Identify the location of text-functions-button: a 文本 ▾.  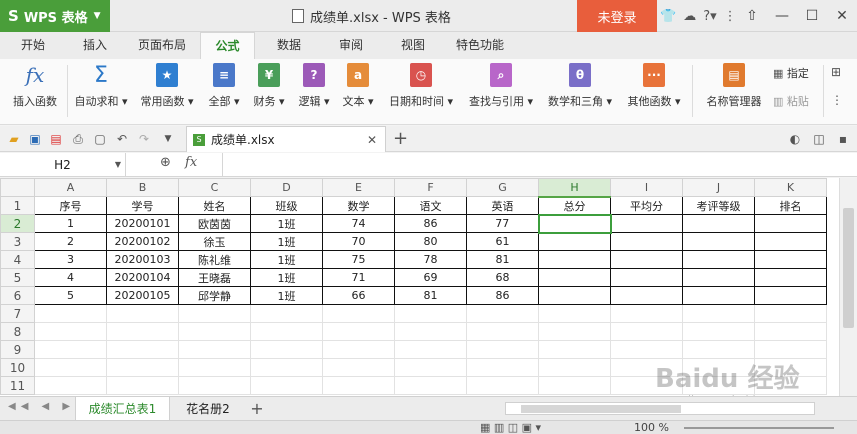
(358, 86).